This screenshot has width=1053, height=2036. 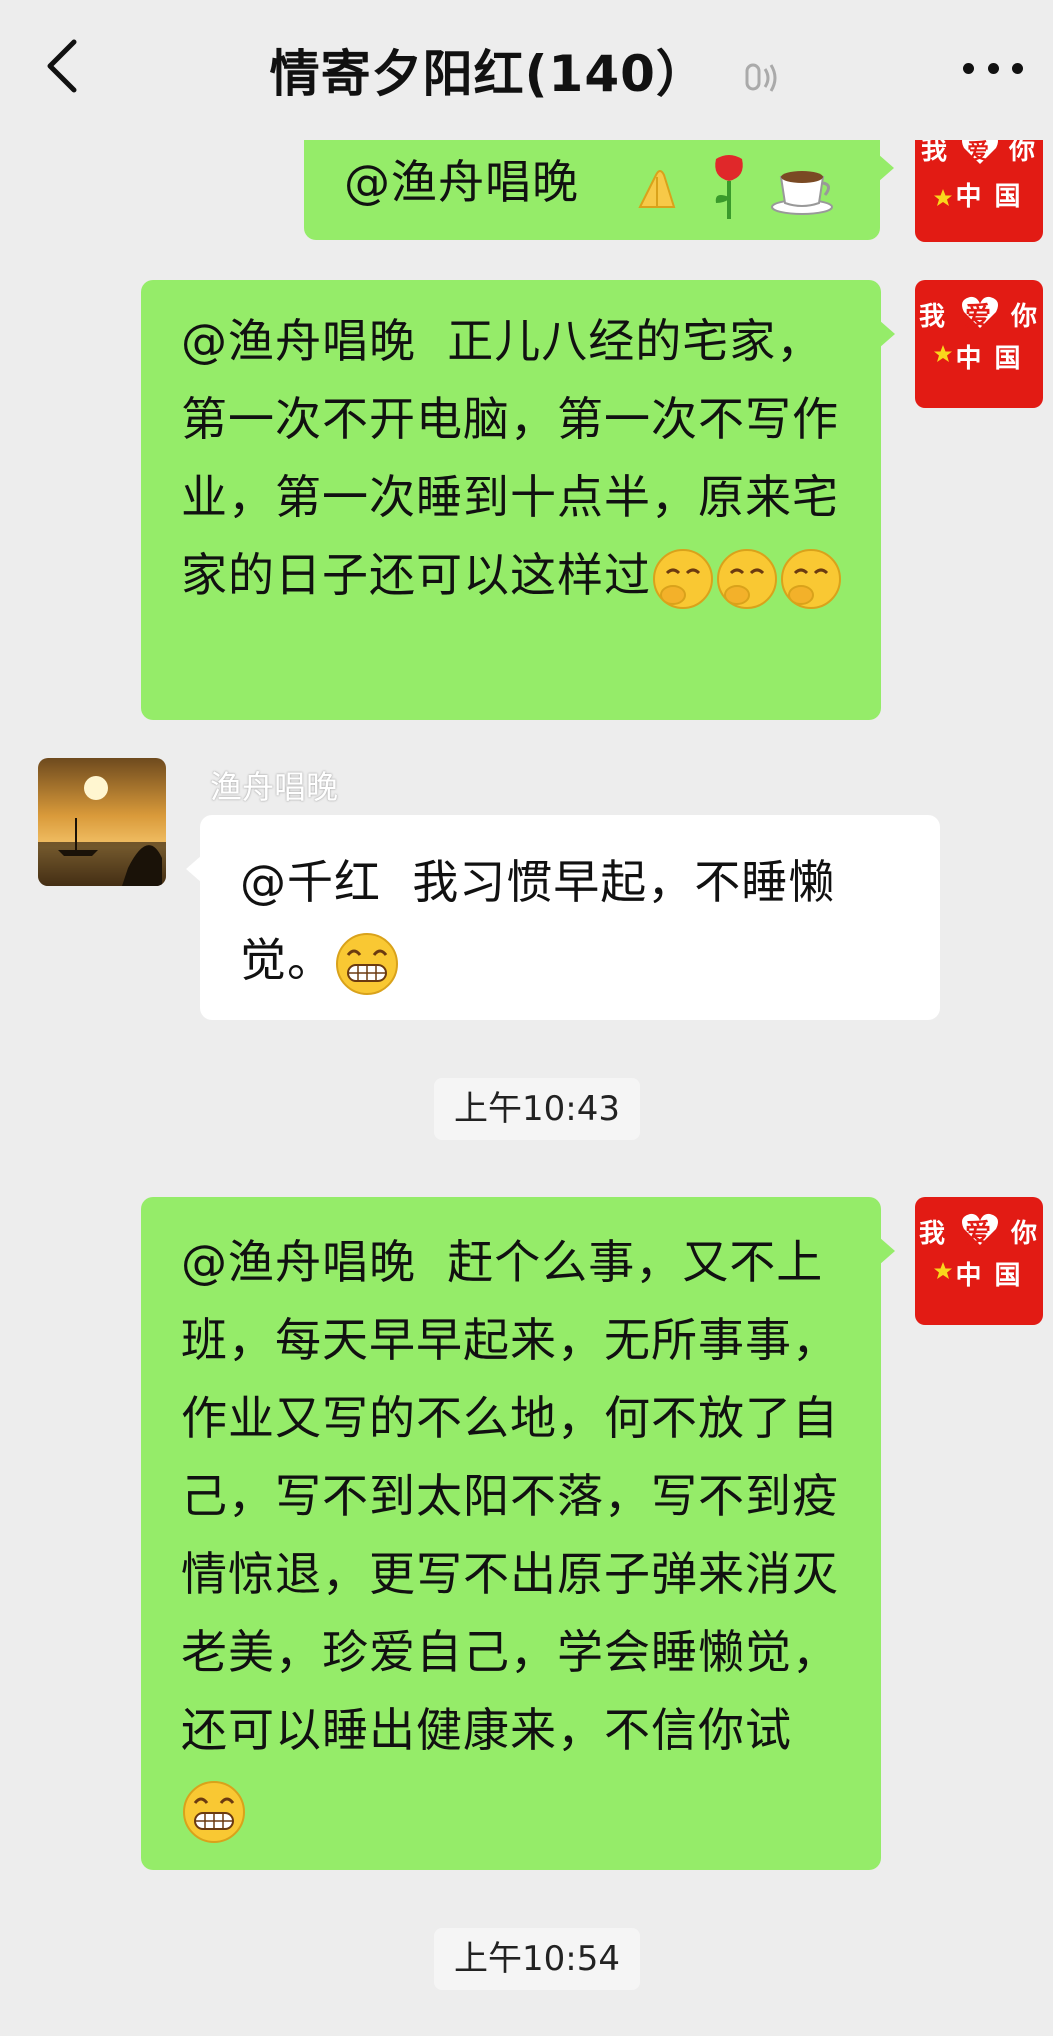 I want to click on sunset-boat-image, so click(x=102, y=822).